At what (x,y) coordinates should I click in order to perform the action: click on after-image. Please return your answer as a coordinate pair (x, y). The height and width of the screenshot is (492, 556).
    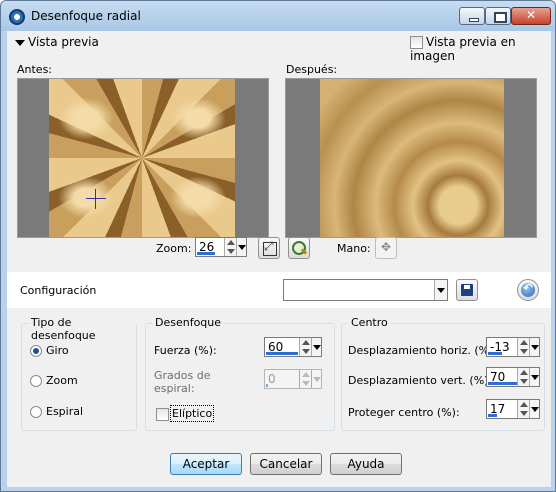
    Looking at the image, I should click on (412, 158).